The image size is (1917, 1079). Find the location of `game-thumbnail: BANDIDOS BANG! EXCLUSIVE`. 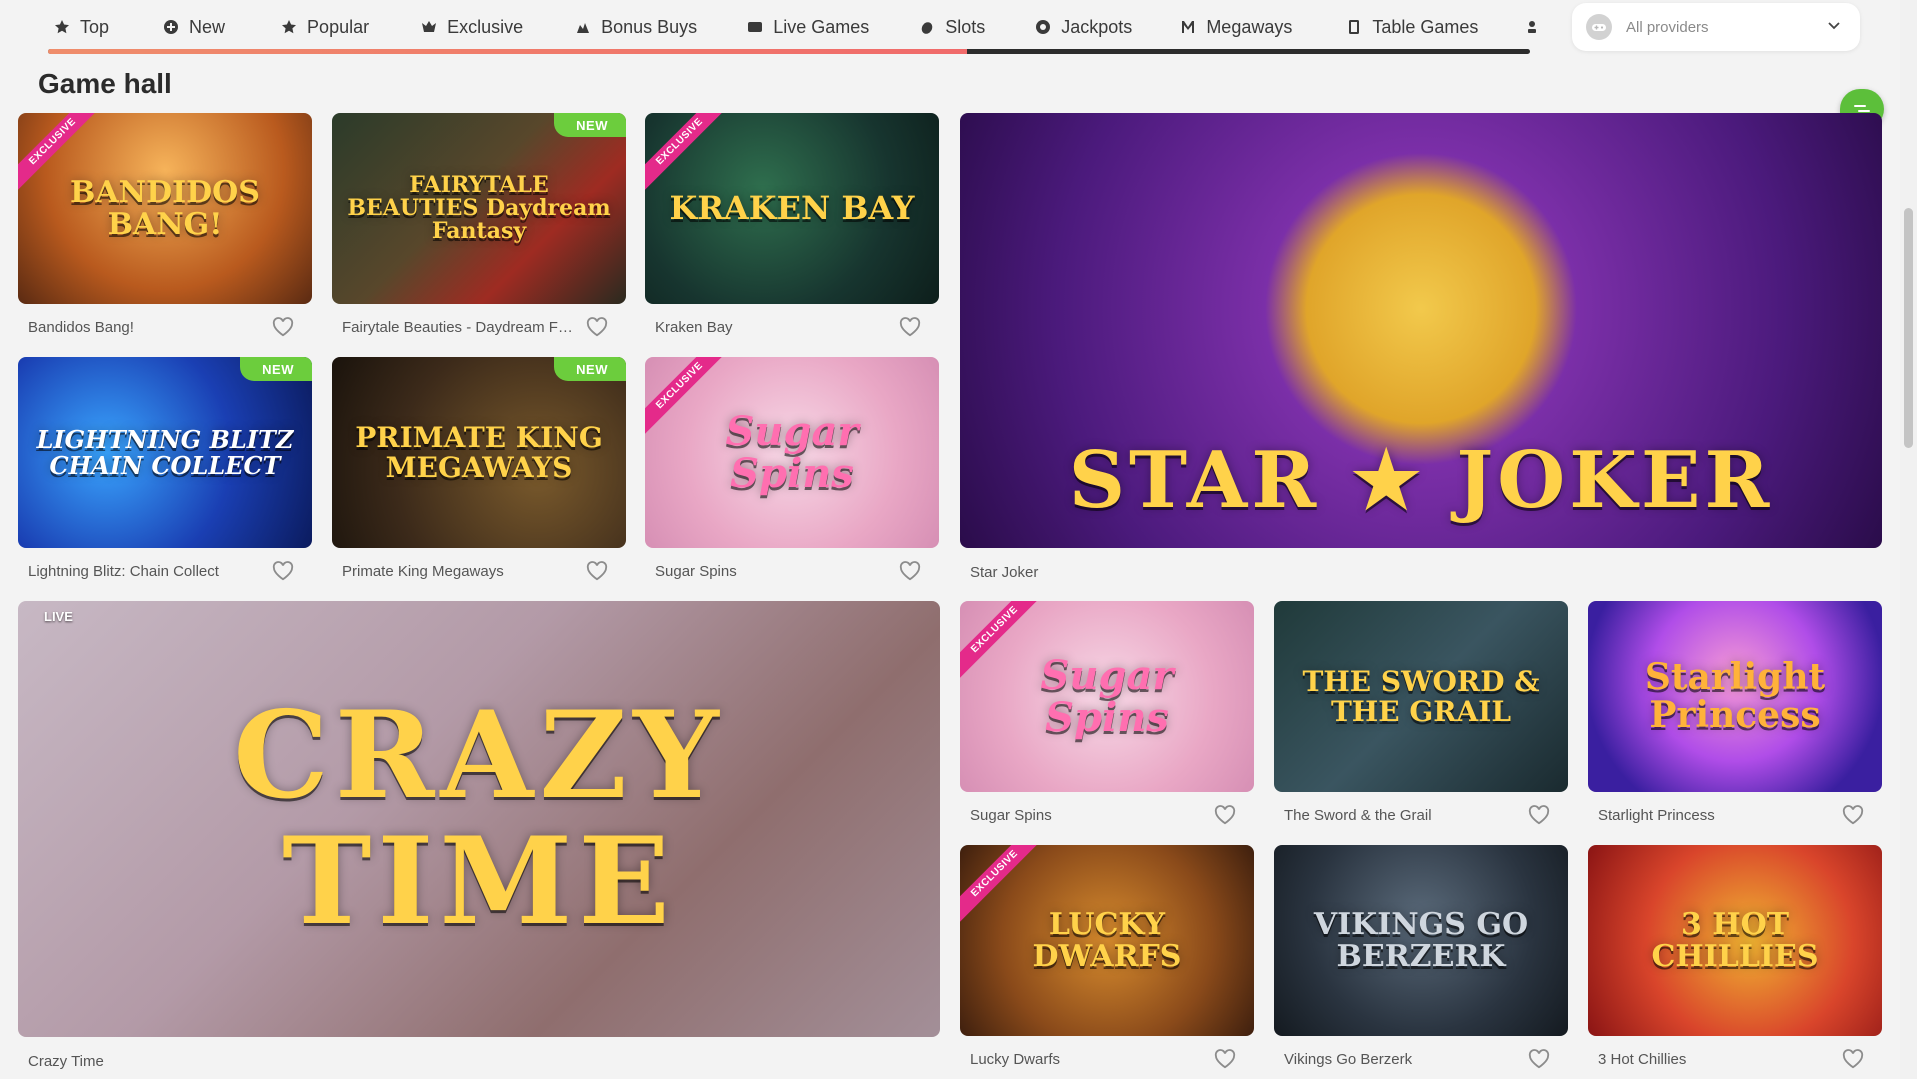

game-thumbnail: BANDIDOS BANG! EXCLUSIVE is located at coordinates (165, 208).